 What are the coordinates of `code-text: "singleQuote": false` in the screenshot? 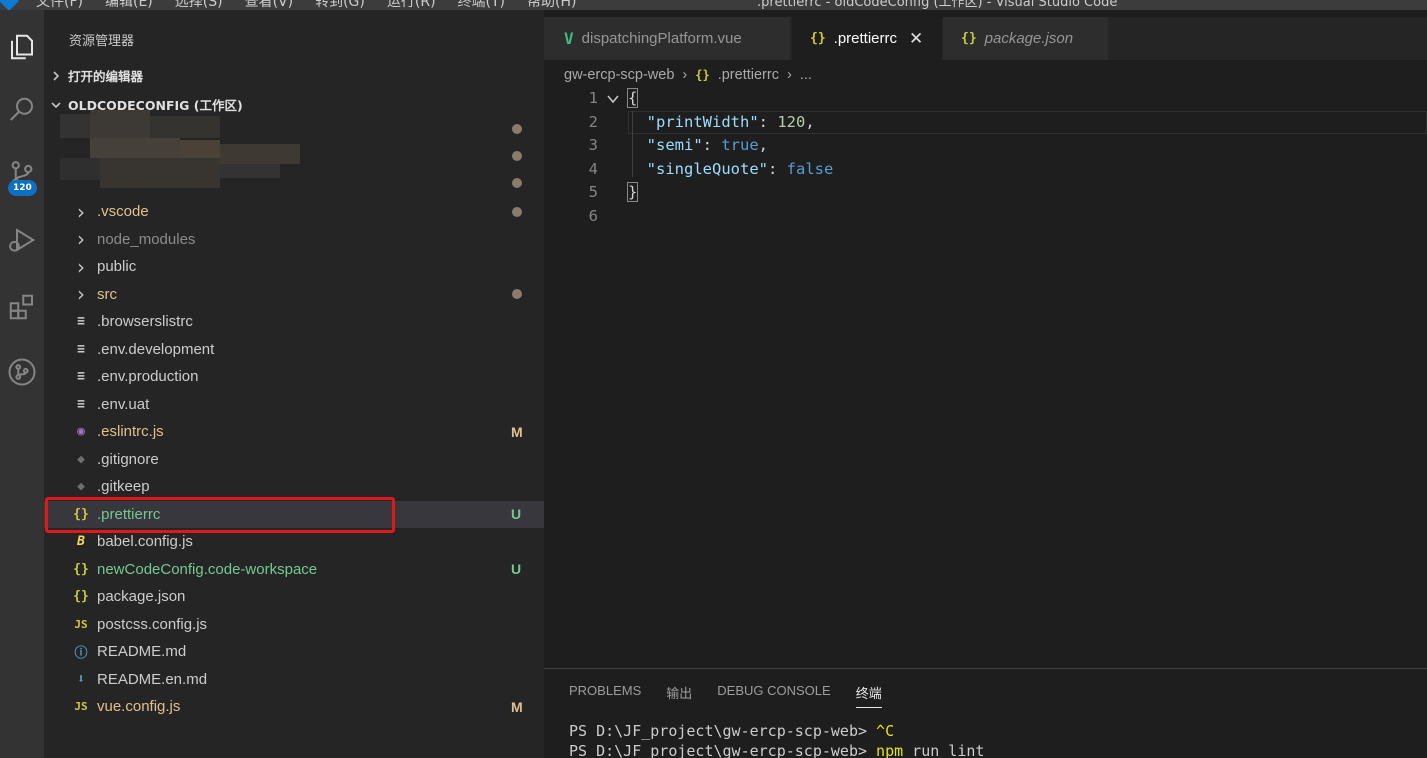 It's located at (731, 169).